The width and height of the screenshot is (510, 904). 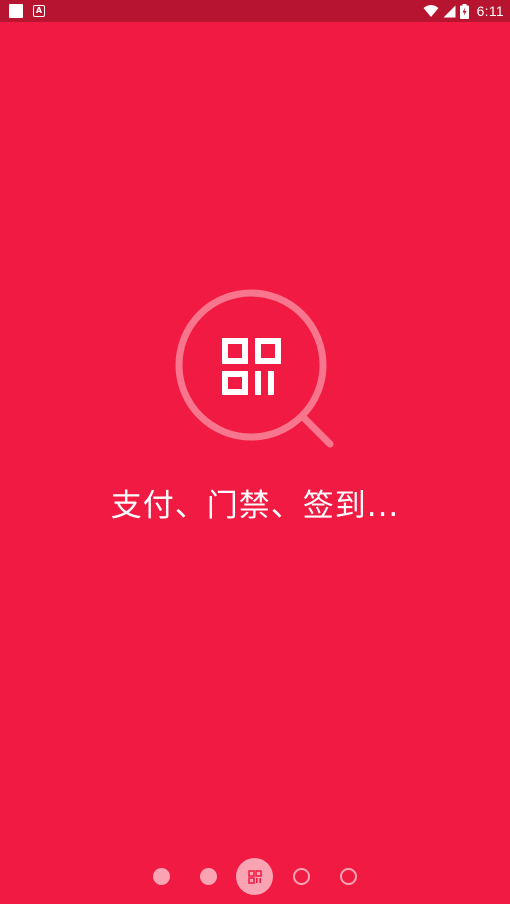 What do you see at coordinates (431, 11) in the screenshot?
I see `wifi-icon` at bounding box center [431, 11].